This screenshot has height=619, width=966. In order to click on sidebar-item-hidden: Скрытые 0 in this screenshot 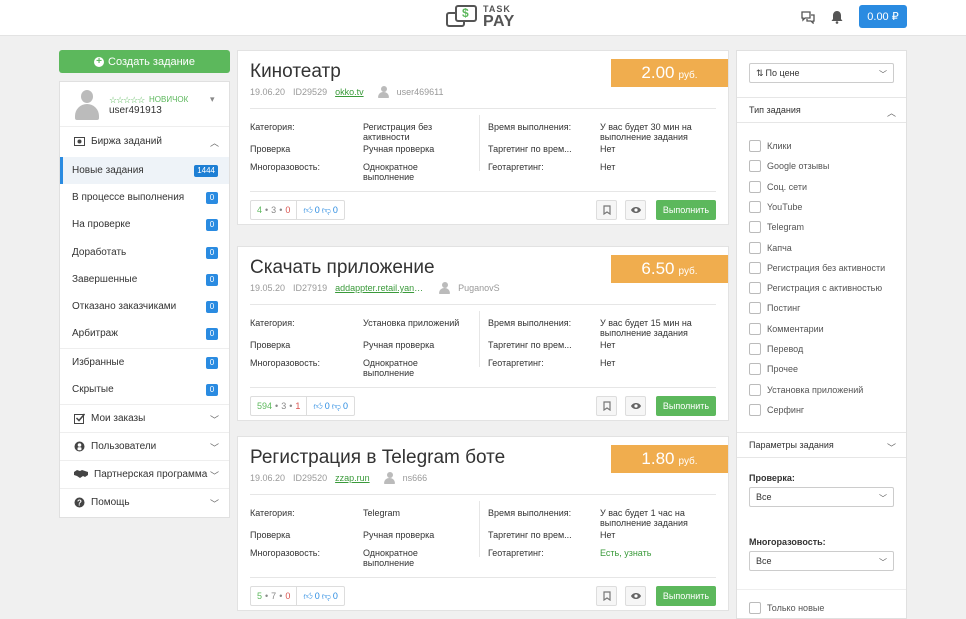, I will do `click(144, 389)`.